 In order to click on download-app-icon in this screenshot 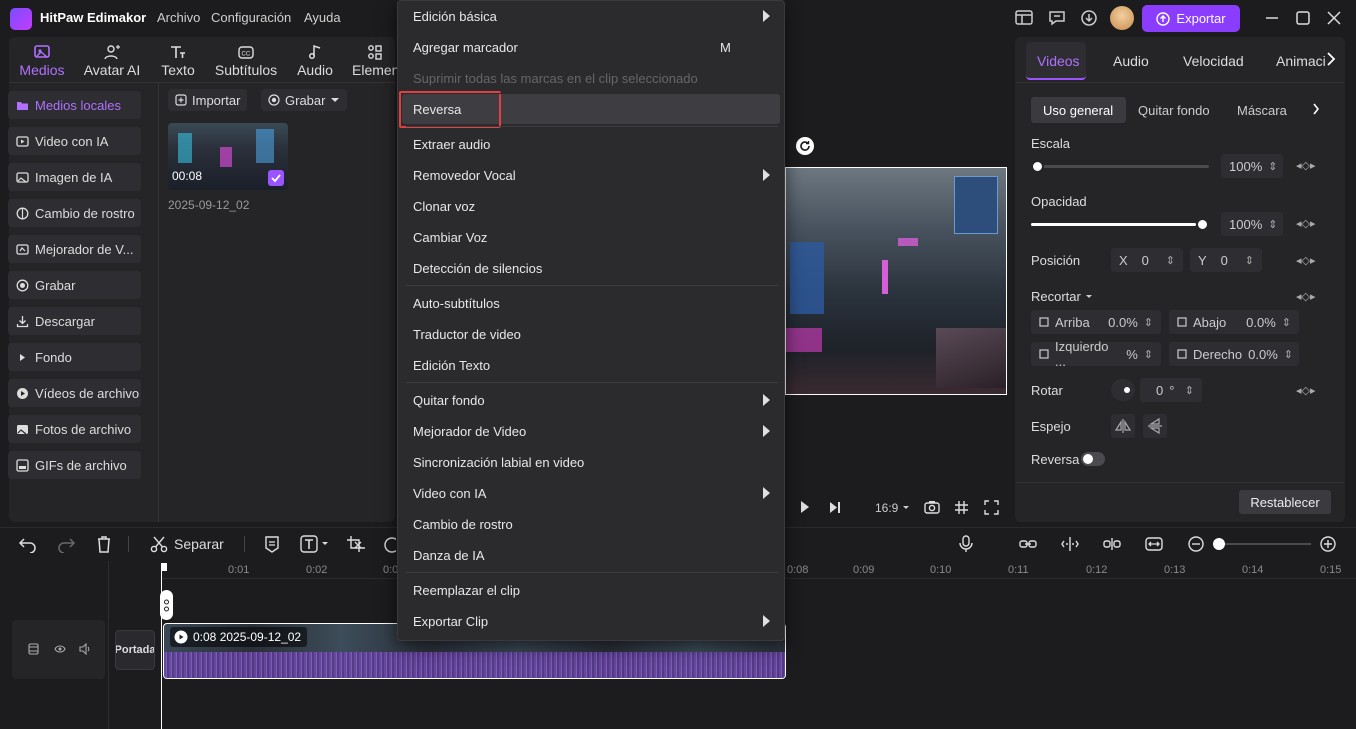, I will do `click(1089, 18)`.